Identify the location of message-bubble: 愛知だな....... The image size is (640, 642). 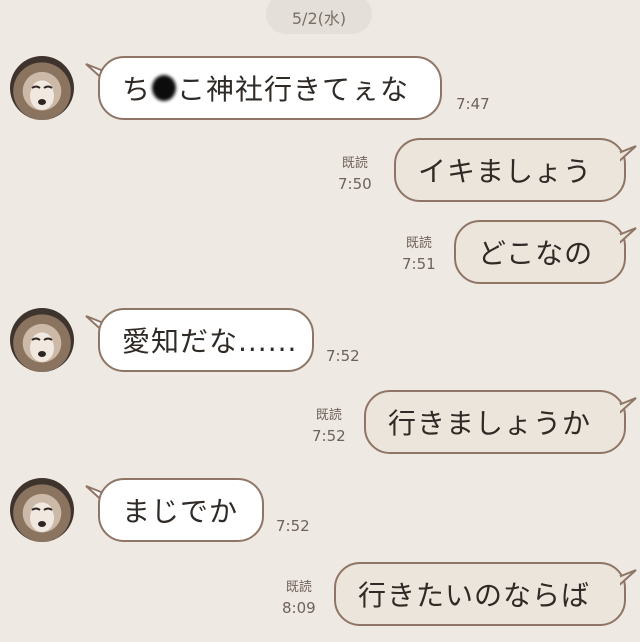
(206, 340).